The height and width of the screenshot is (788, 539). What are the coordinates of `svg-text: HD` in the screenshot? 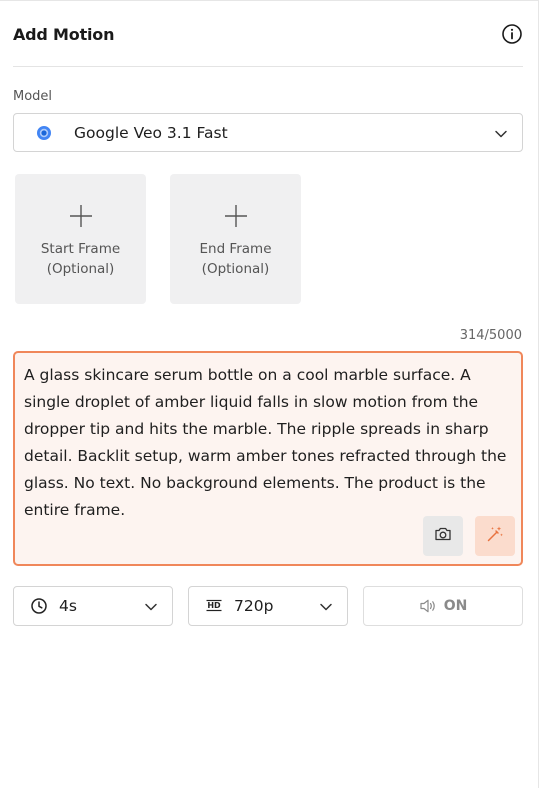 It's located at (214, 605).